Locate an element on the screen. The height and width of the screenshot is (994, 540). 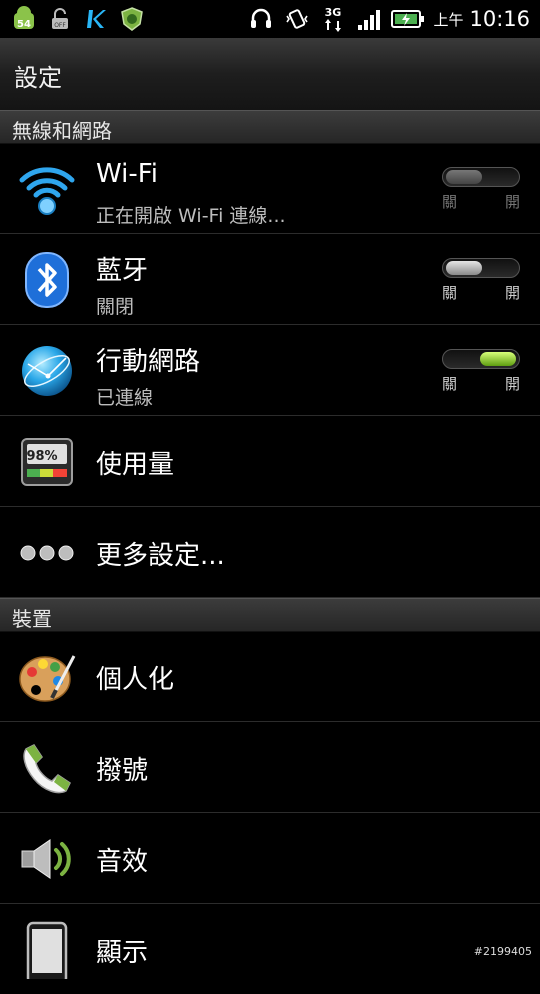
wifi-toggle-on-label: 開 is located at coordinates (512, 202).